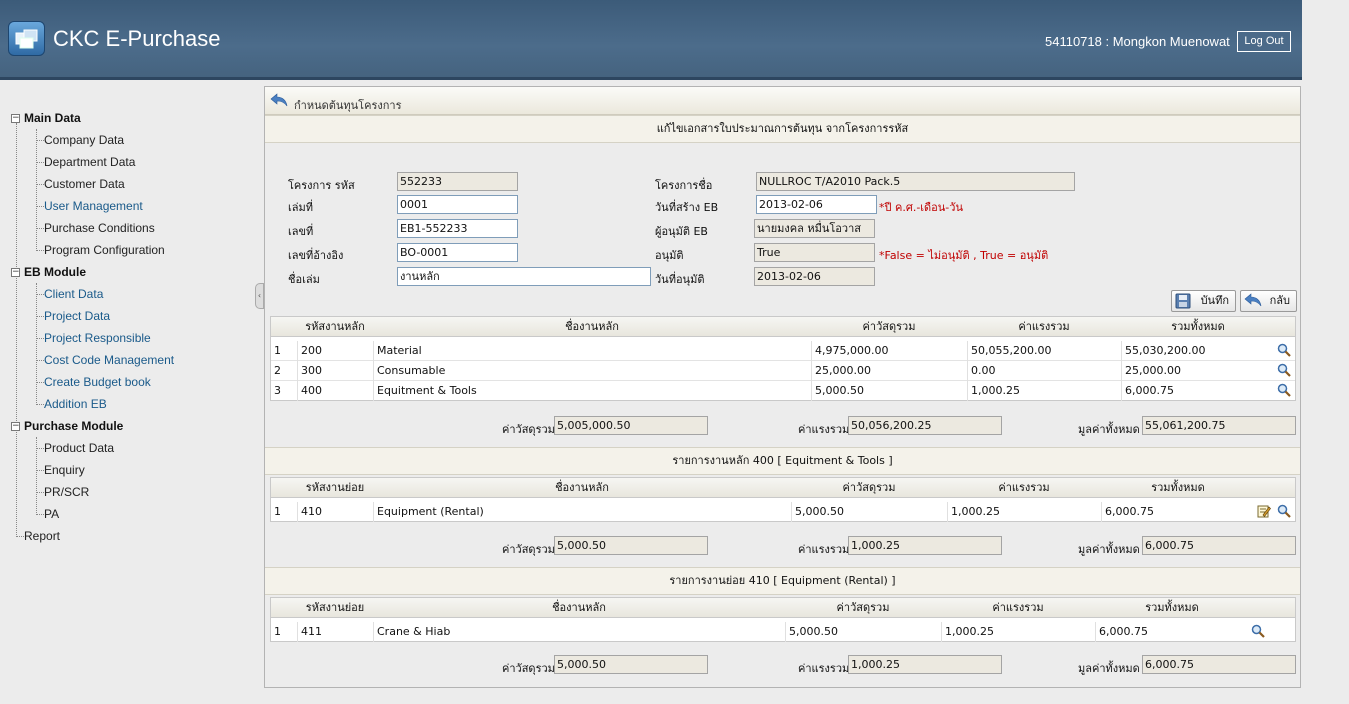 The image size is (1349, 704). What do you see at coordinates (592, 391) in the screenshot?
I see `row-name: Equitment & Tools` at bounding box center [592, 391].